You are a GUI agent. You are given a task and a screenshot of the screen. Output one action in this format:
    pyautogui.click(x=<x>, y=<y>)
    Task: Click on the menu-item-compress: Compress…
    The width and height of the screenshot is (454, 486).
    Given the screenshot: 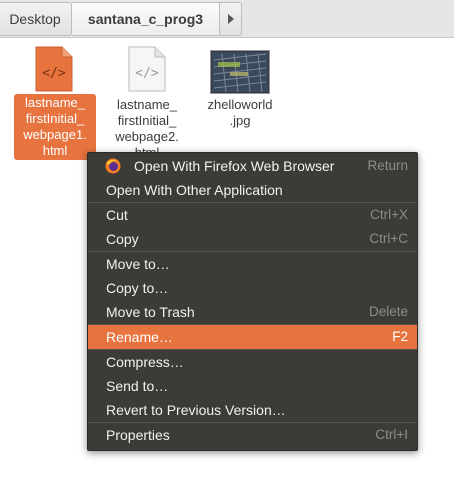 What is the action you would take?
    pyautogui.click(x=252, y=362)
    